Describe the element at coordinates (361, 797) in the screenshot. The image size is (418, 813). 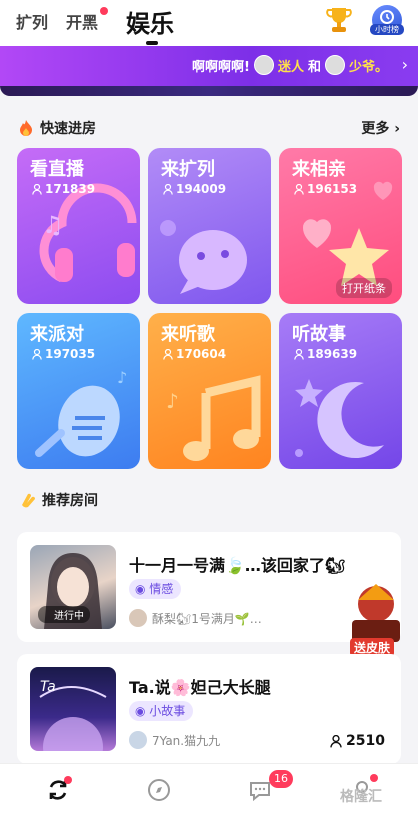
I see `watermark: 格隆汇` at that location.